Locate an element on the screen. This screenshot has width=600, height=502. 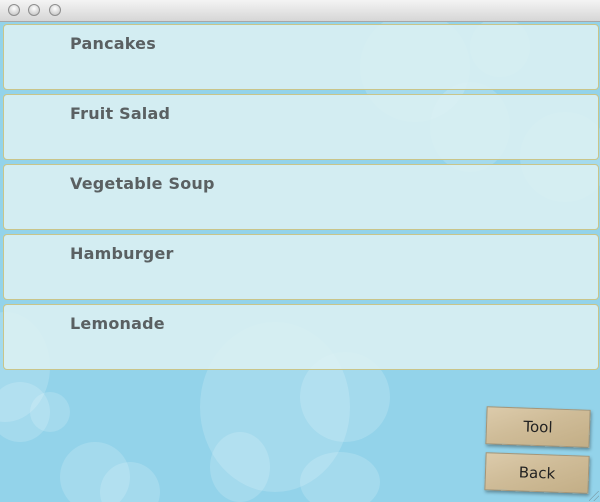
list-item-lemonade: Lemonade is located at coordinates (301, 337).